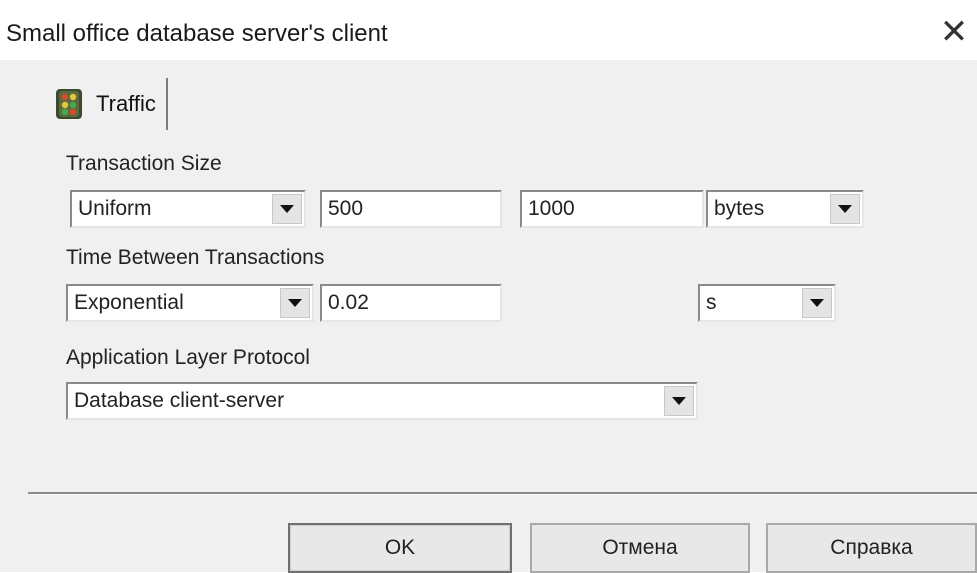  What do you see at coordinates (411, 303) in the screenshot?
I see `time-between-mean-input: 0.02` at bounding box center [411, 303].